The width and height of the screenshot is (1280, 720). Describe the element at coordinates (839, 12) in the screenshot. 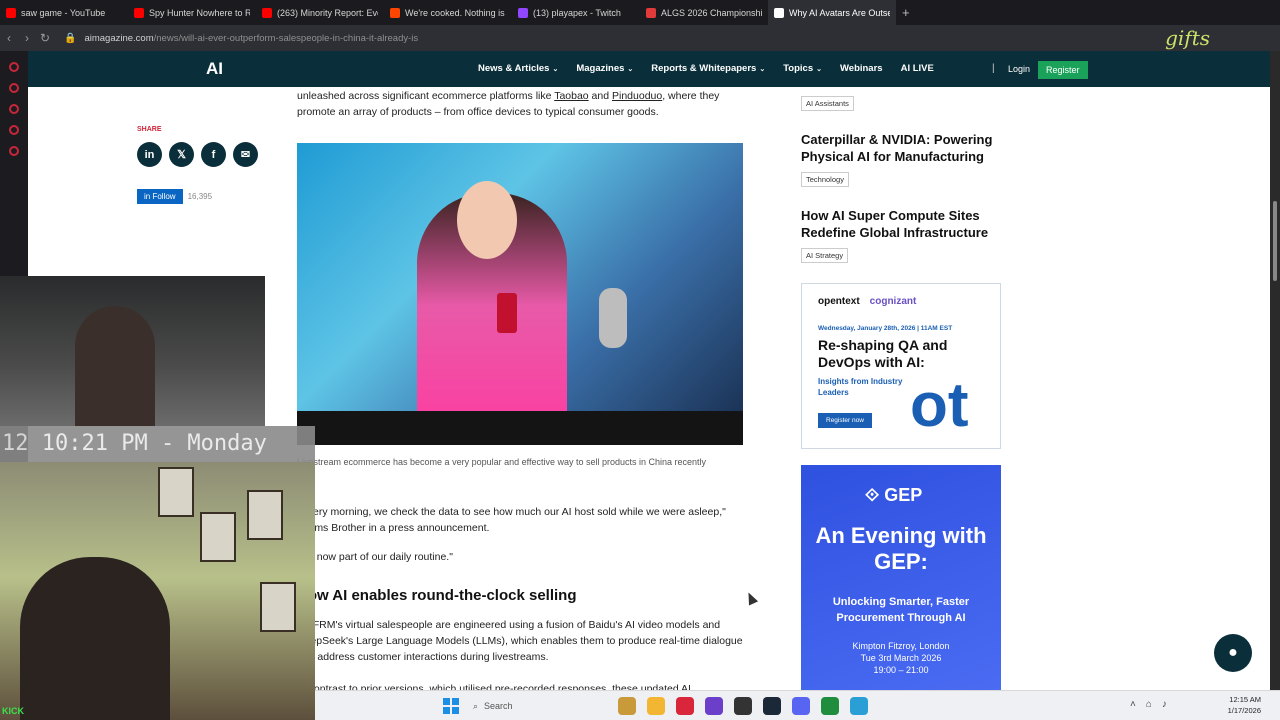

I see `tab-label: Why AI Avatars Are Outse` at that location.